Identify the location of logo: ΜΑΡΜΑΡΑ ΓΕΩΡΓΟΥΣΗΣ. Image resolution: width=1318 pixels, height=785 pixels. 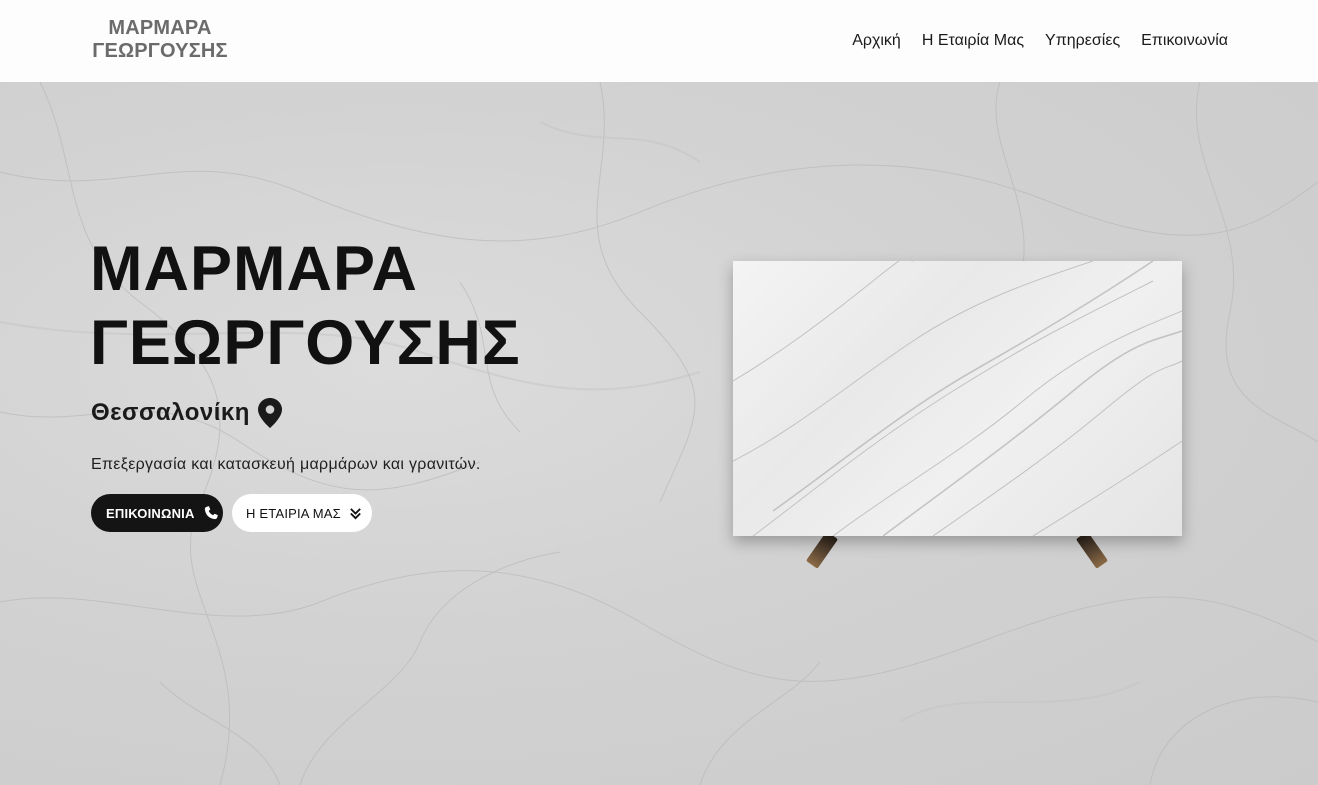
(160, 40).